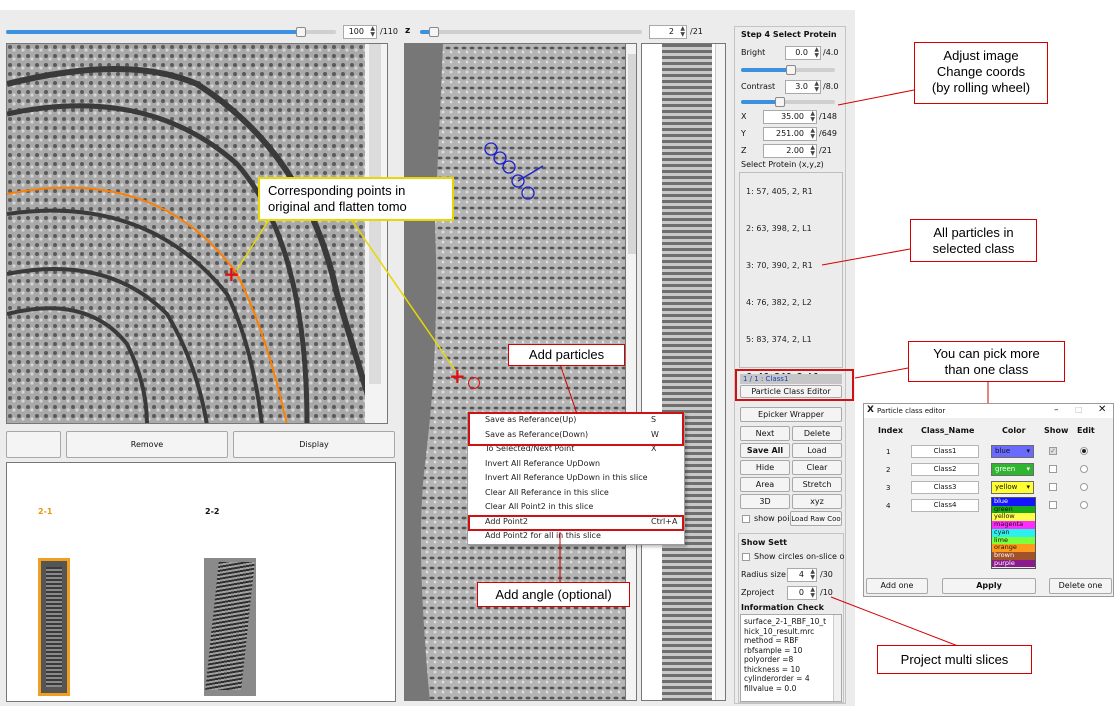 Image resolution: width=1120 pixels, height=706 pixels. I want to click on minimize-icon: –, so click(1056, 410).